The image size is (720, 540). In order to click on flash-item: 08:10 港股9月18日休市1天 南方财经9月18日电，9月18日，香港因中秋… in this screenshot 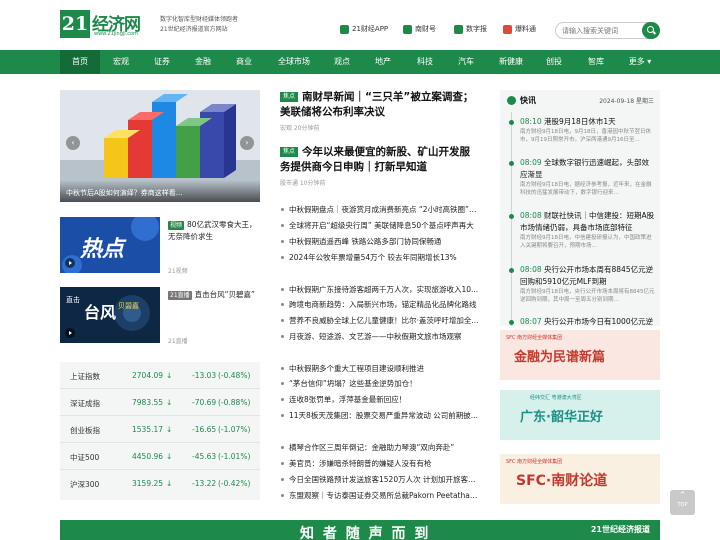, I will do `click(582, 130)`.